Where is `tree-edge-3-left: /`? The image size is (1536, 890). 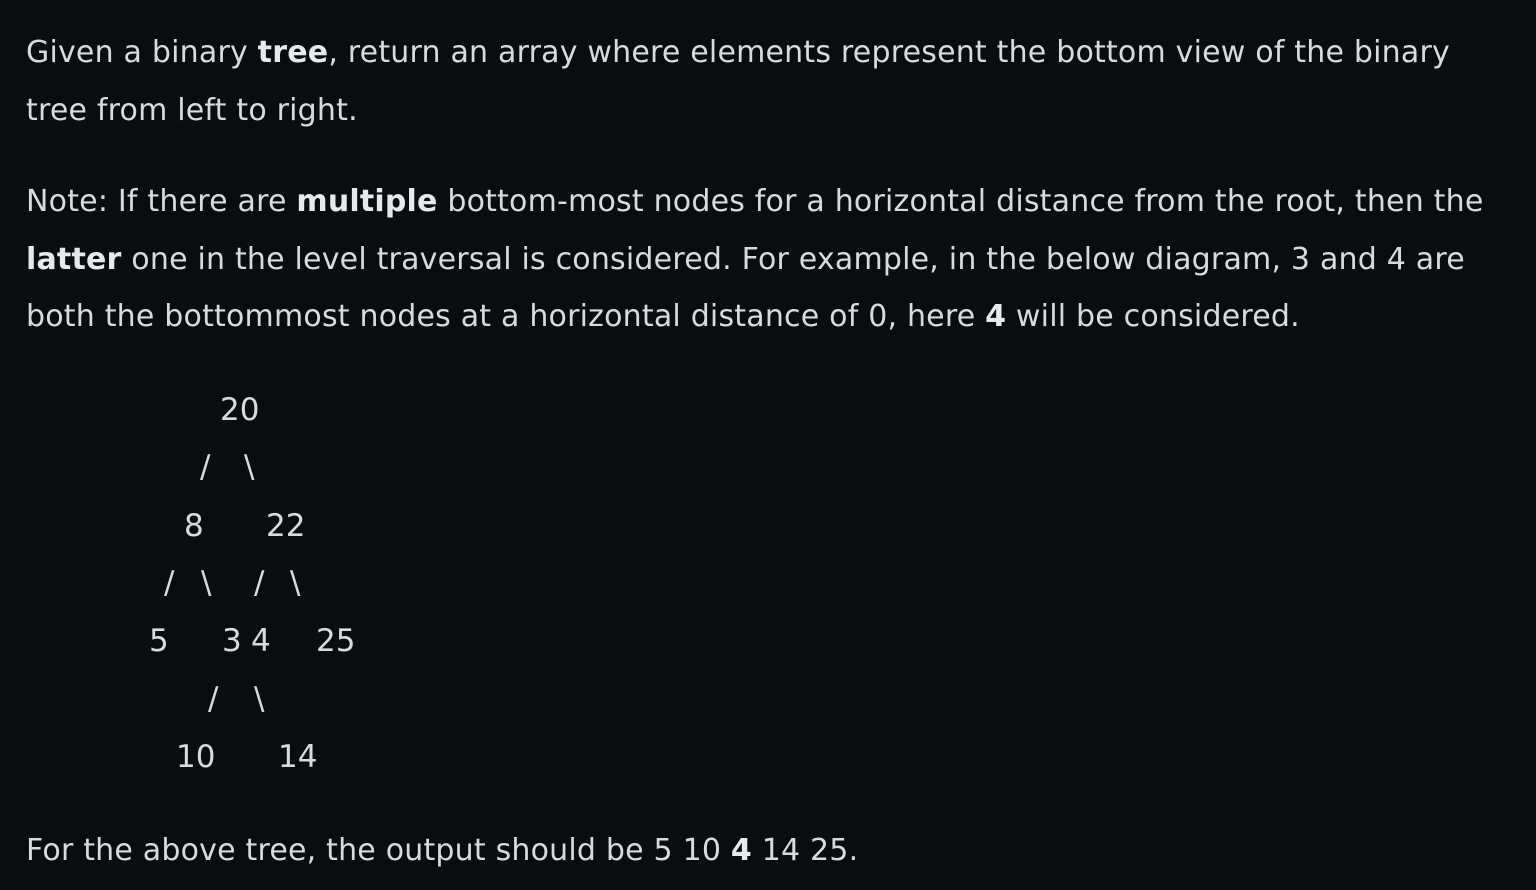
tree-edge-3-left: / is located at coordinates (213, 699).